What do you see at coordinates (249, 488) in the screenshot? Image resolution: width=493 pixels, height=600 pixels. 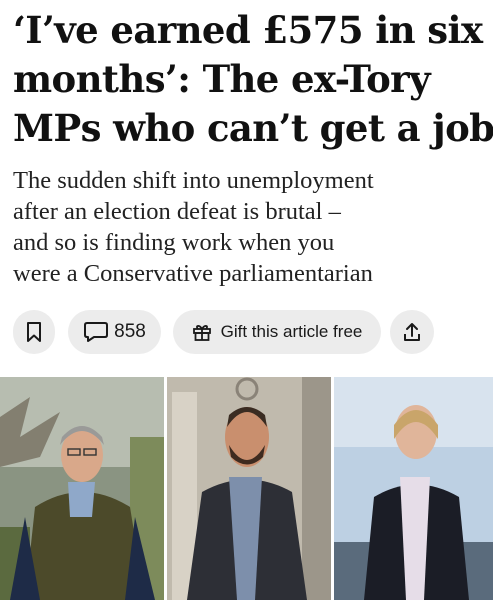 I see `photo-man-in-blue-suit` at bounding box center [249, 488].